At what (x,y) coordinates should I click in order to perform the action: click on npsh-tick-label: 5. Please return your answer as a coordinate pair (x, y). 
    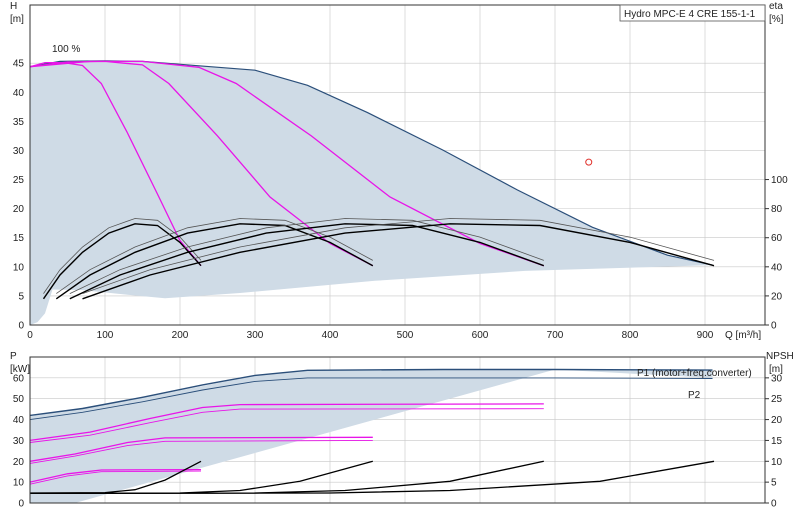
    Looking at the image, I should click on (774, 483).